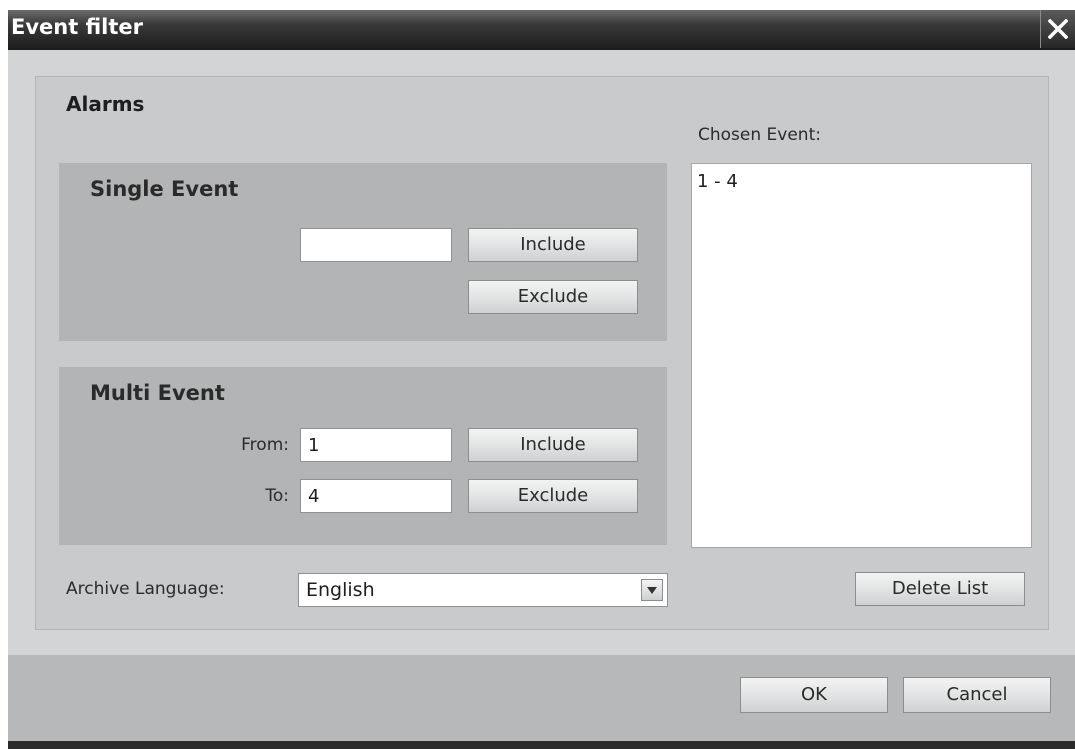 This screenshot has width=1075, height=749. Describe the element at coordinates (277, 496) in the screenshot. I see `to-label: To:` at that location.